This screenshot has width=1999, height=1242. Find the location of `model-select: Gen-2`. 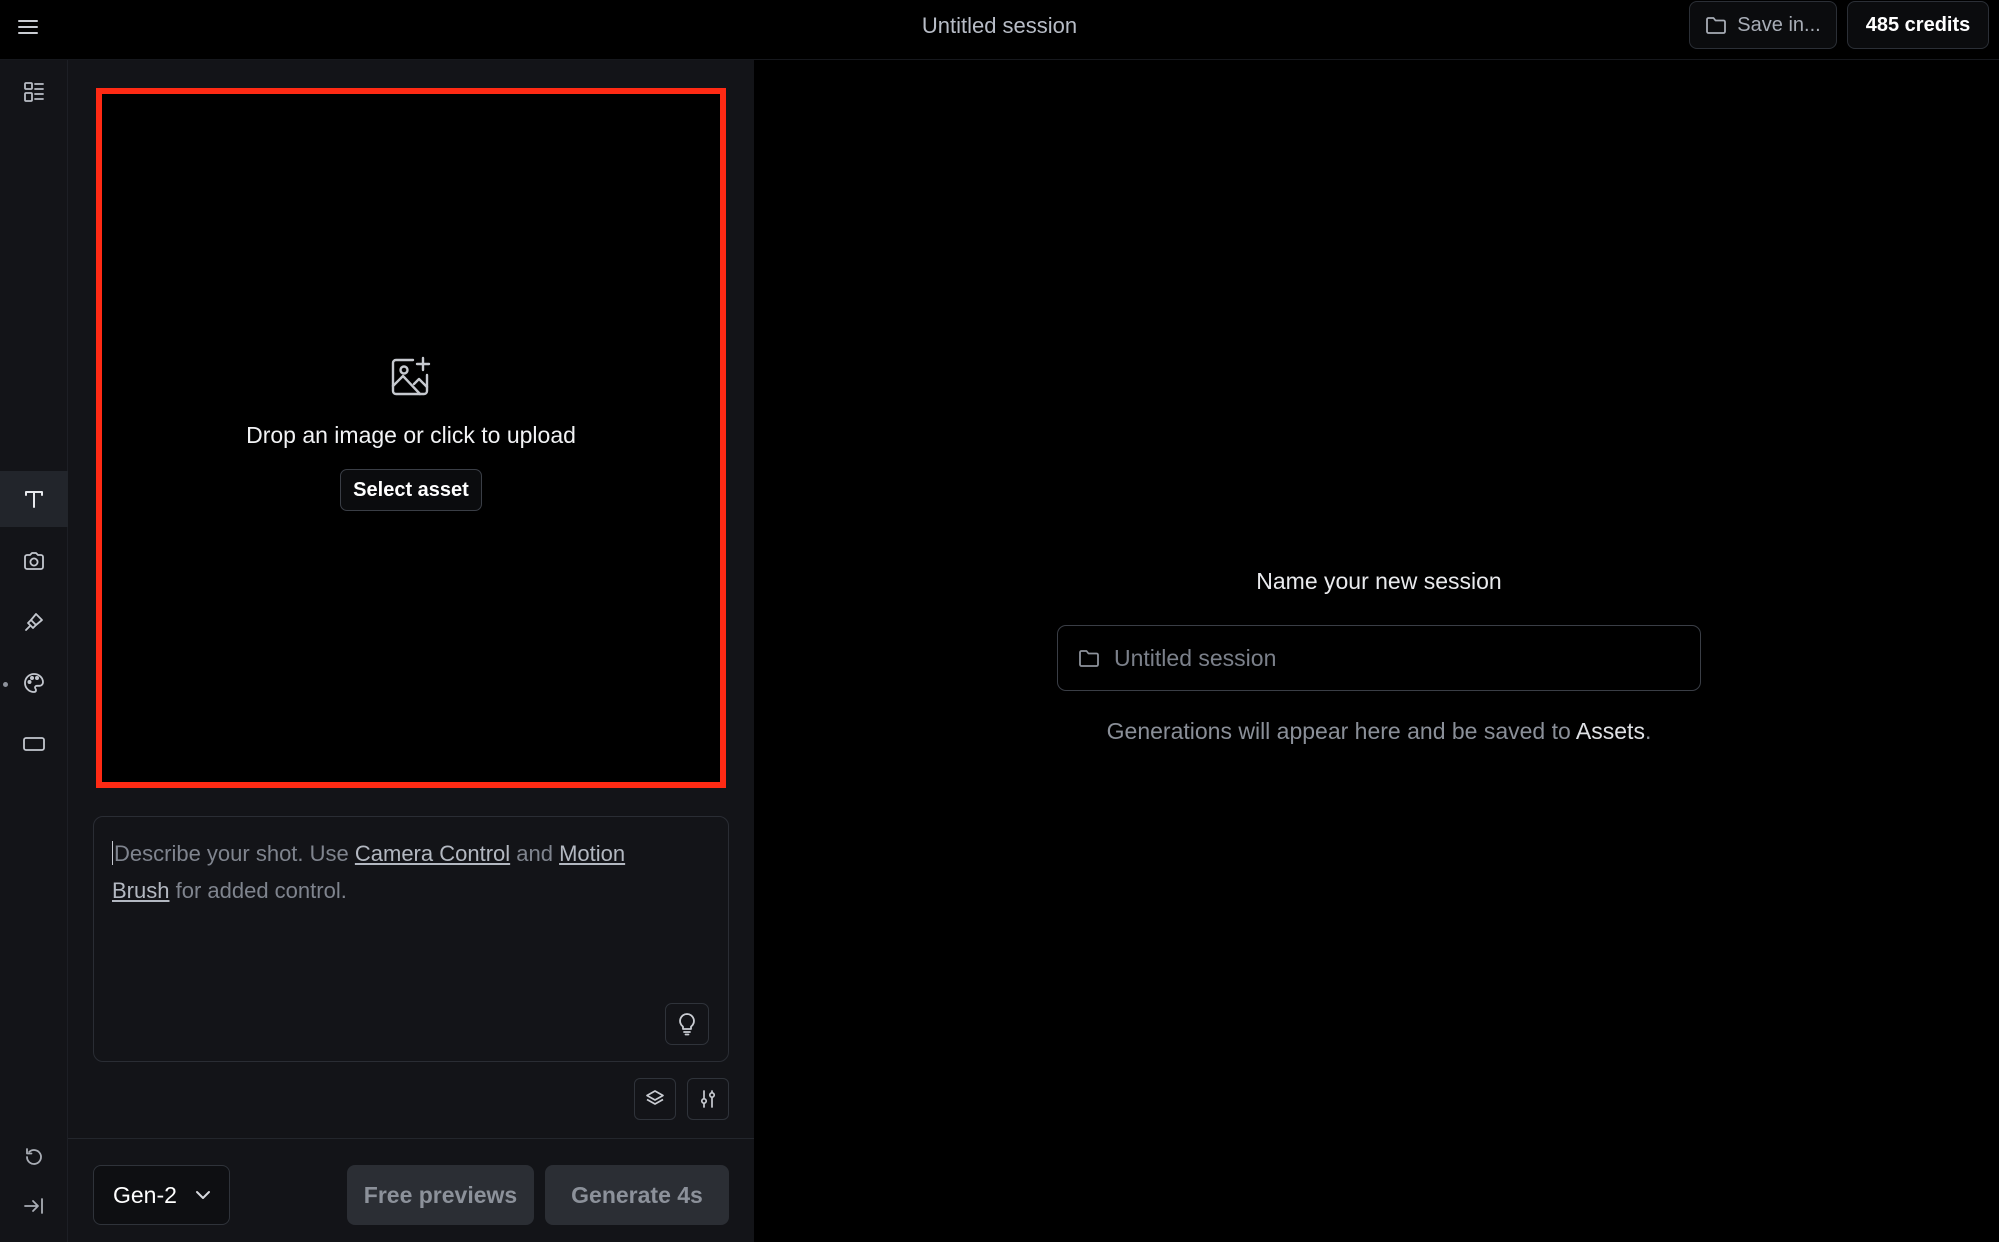

model-select: Gen-2 is located at coordinates (161, 1195).